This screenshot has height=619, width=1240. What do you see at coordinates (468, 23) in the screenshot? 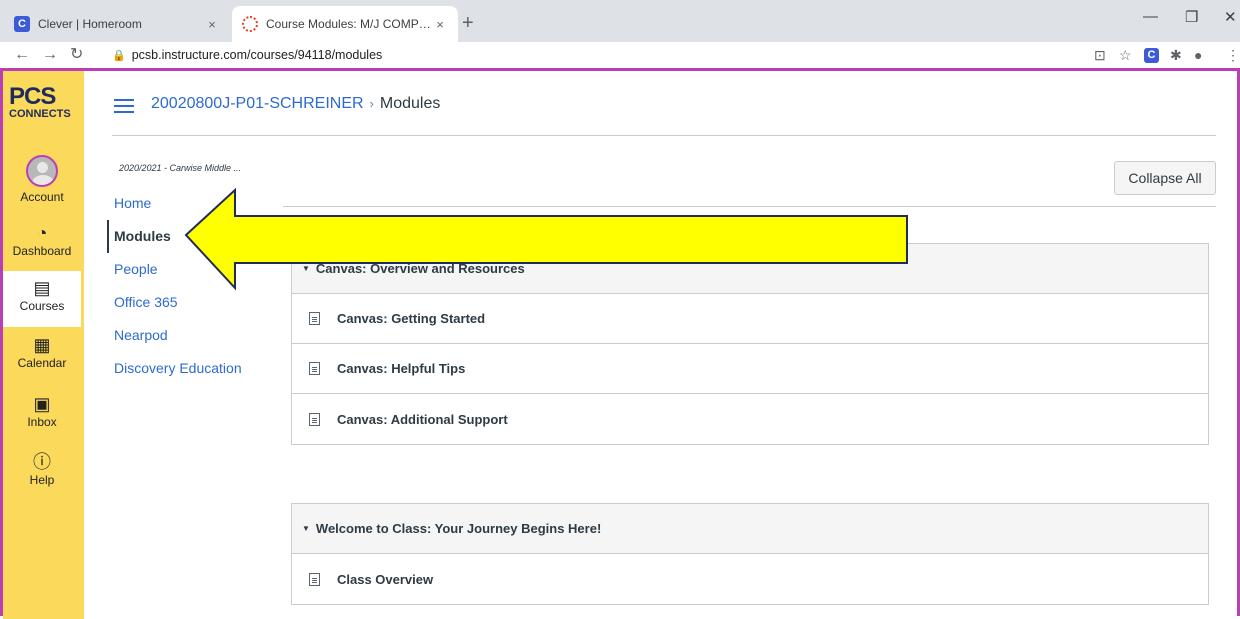
I see `new-tab-button: +` at bounding box center [468, 23].